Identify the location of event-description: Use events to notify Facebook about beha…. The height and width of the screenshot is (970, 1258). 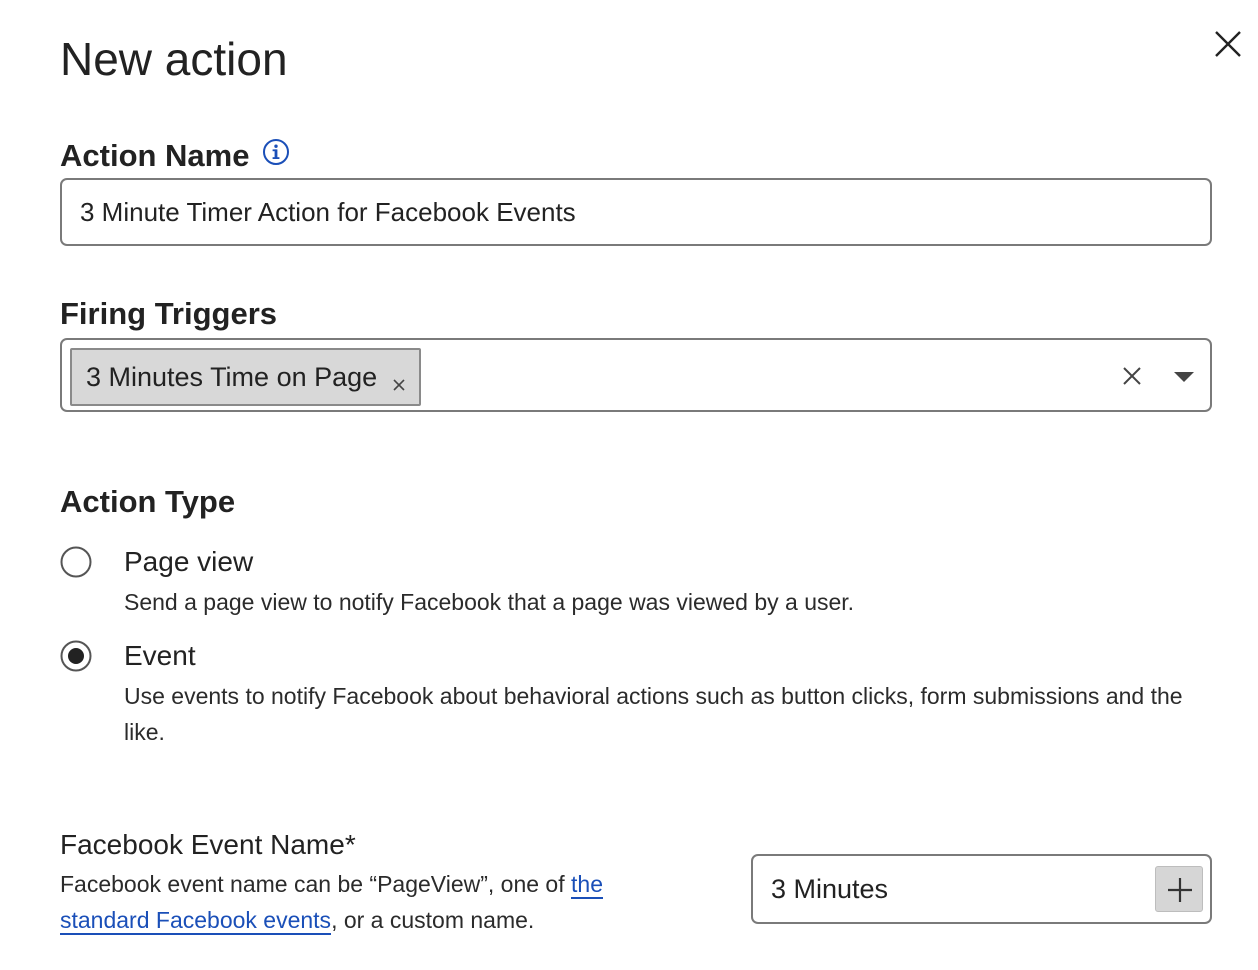
(653, 714).